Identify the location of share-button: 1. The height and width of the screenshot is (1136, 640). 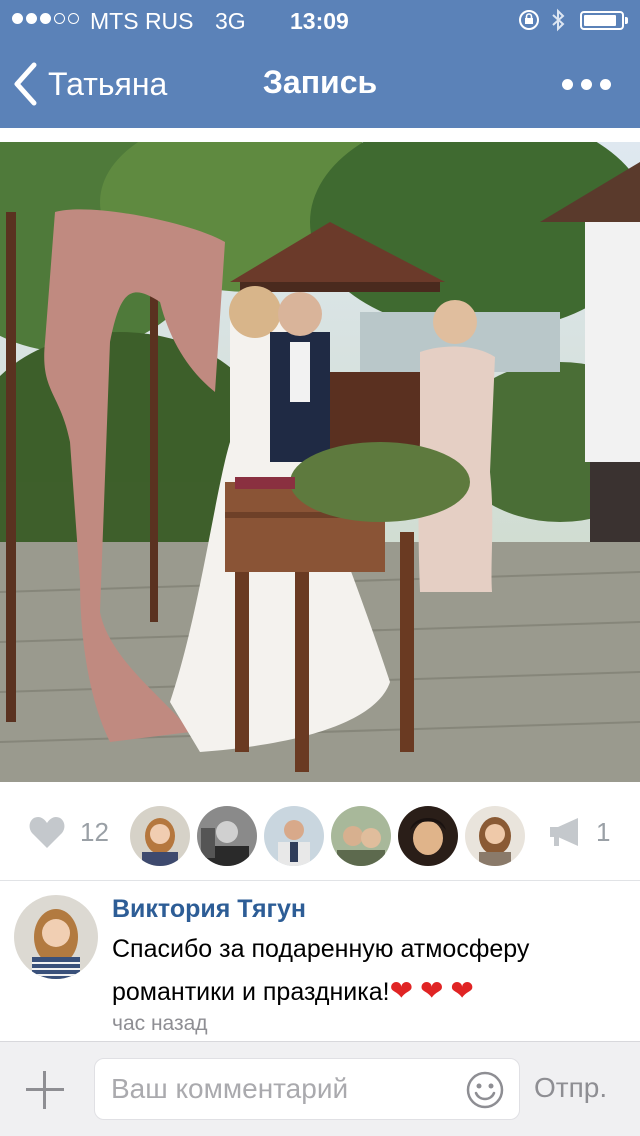
(579, 832).